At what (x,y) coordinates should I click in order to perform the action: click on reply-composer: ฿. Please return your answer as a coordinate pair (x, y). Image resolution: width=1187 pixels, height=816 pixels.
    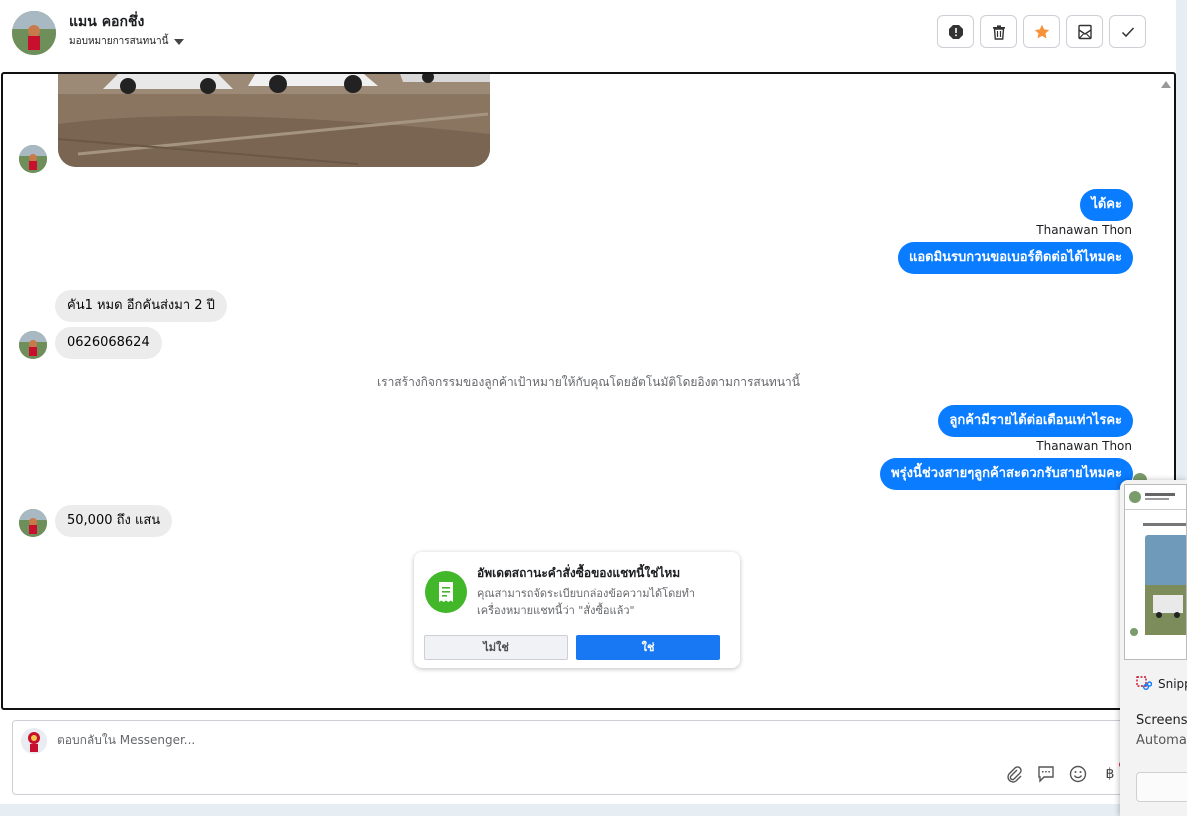
    Looking at the image, I should click on (594, 757).